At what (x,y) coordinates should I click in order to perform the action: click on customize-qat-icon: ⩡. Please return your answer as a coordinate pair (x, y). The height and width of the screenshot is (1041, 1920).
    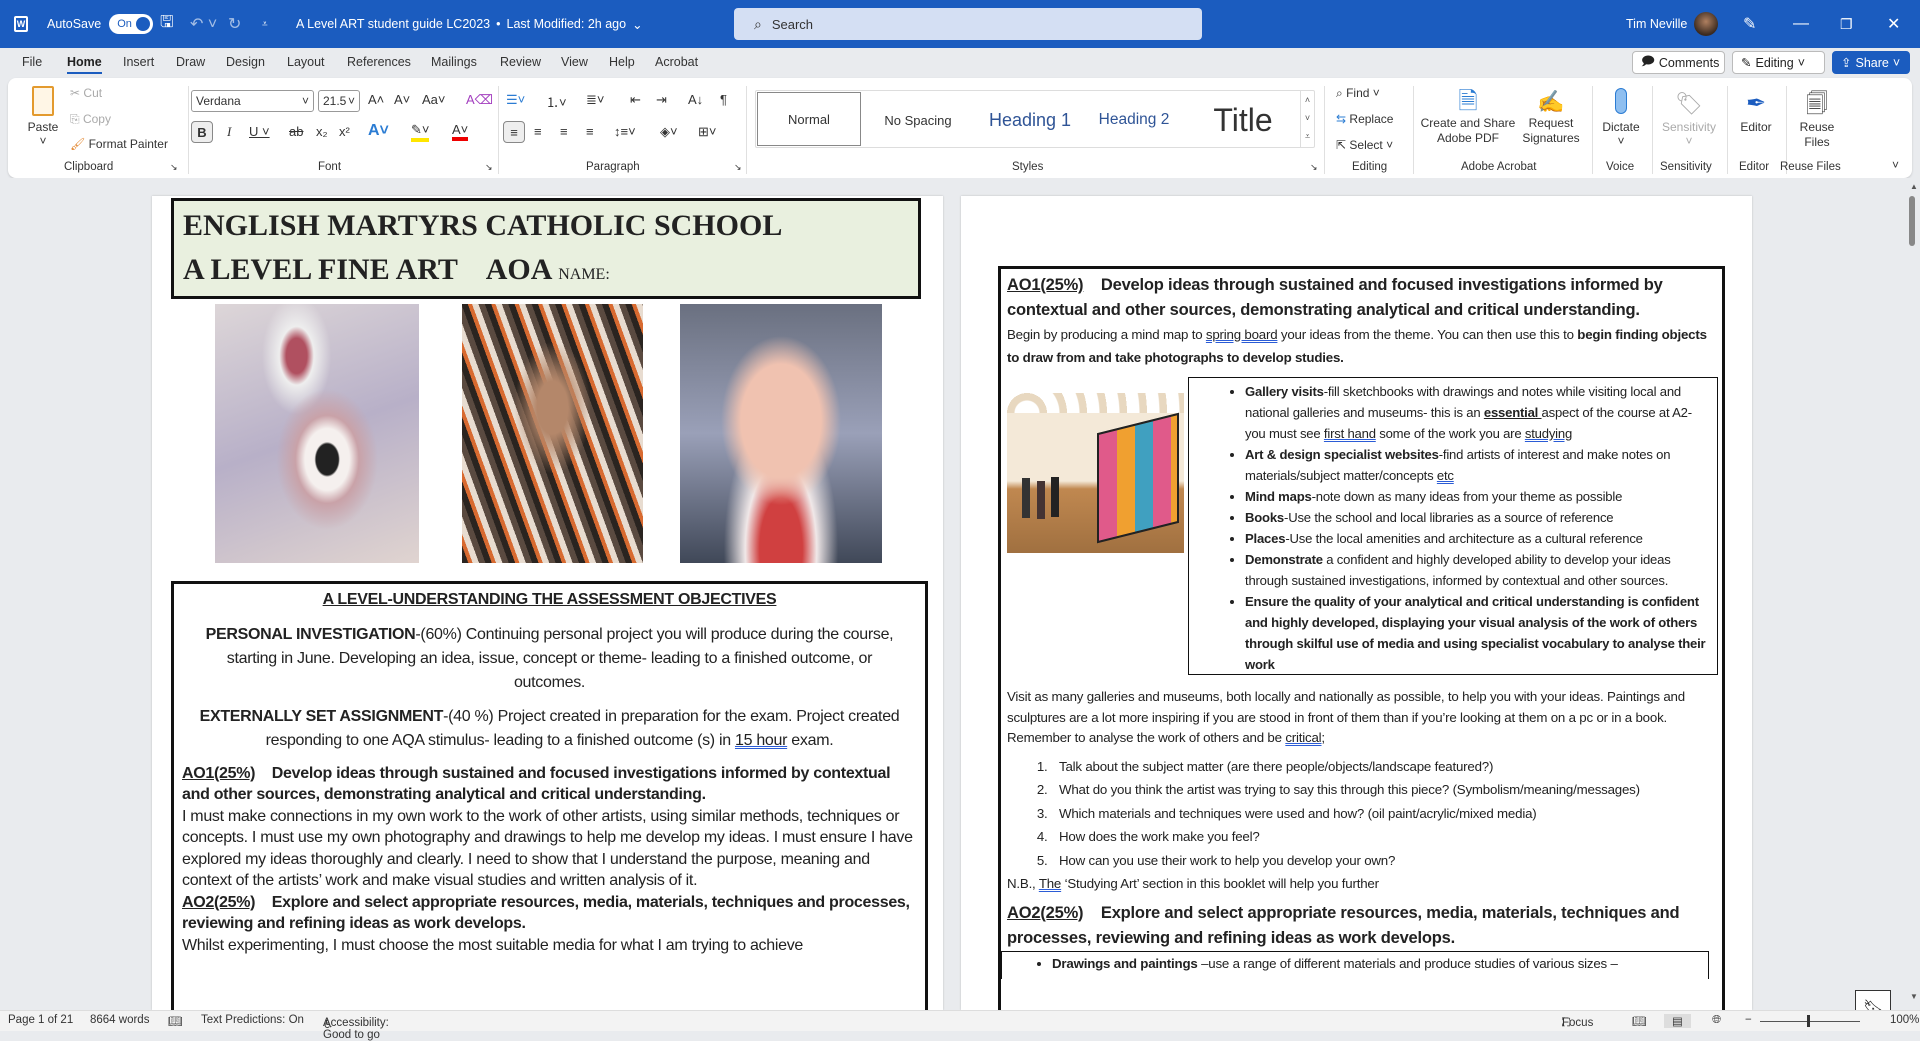
    Looking at the image, I should click on (265, 24).